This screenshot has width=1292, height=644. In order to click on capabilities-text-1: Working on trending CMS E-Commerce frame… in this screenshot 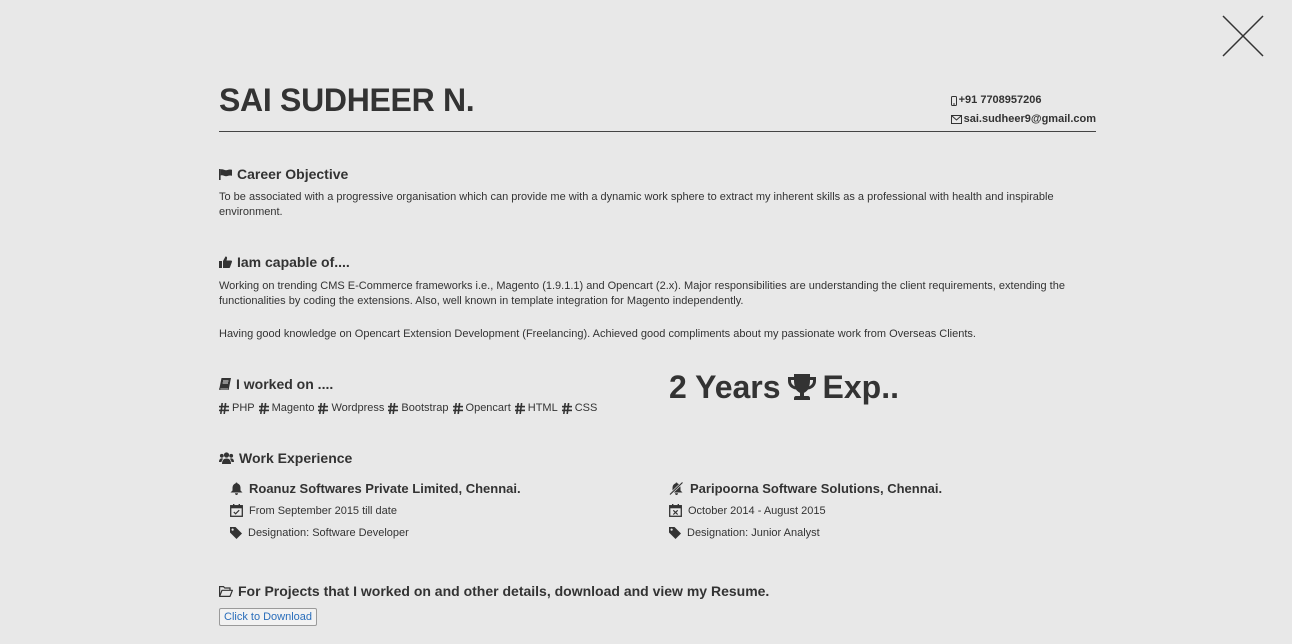, I will do `click(642, 293)`.